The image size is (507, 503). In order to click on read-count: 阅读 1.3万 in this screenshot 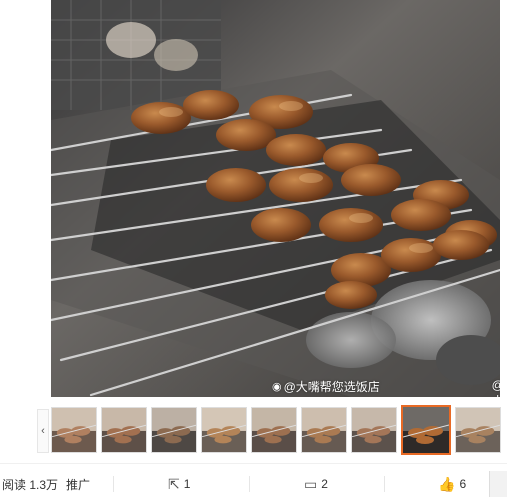, I will do `click(30, 483)`.